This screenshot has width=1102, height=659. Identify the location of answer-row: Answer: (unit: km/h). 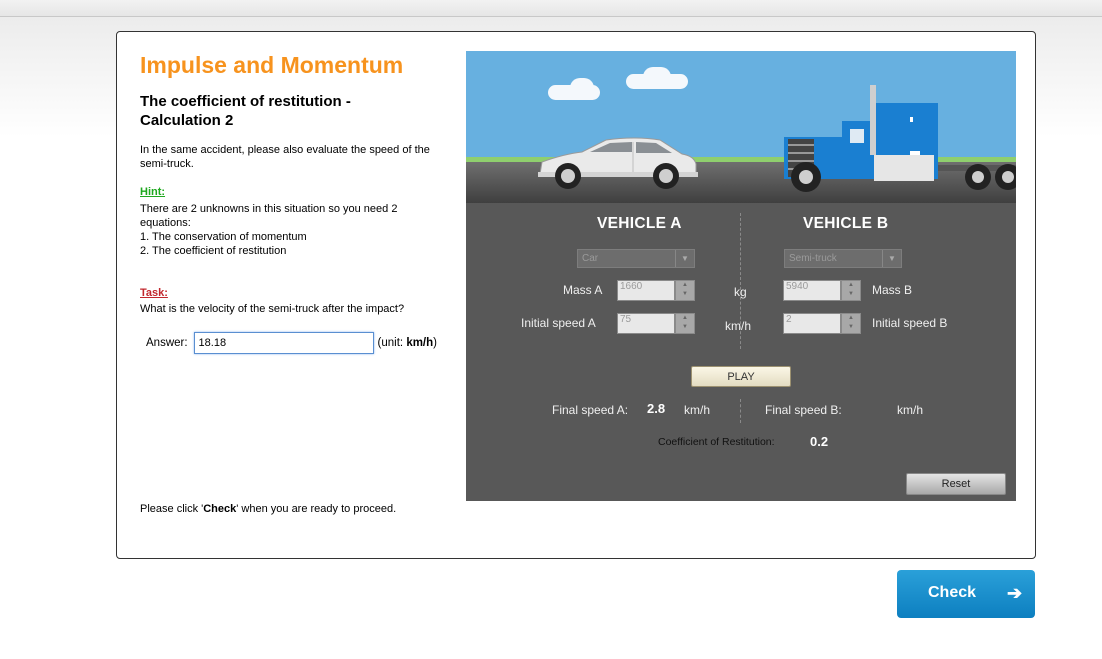
(291, 343).